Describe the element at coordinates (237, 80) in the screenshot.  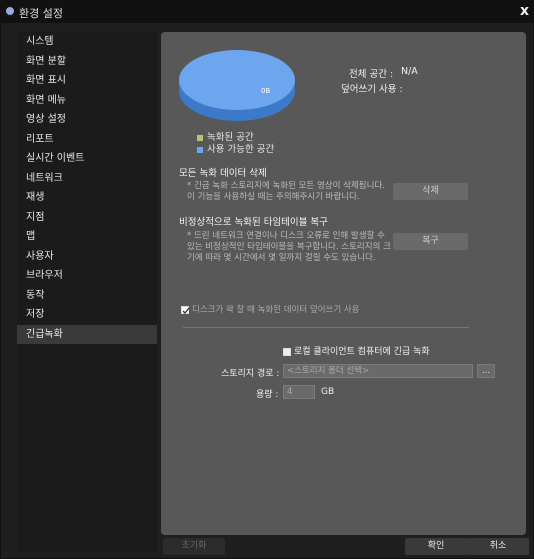
I see `pie-top` at that location.